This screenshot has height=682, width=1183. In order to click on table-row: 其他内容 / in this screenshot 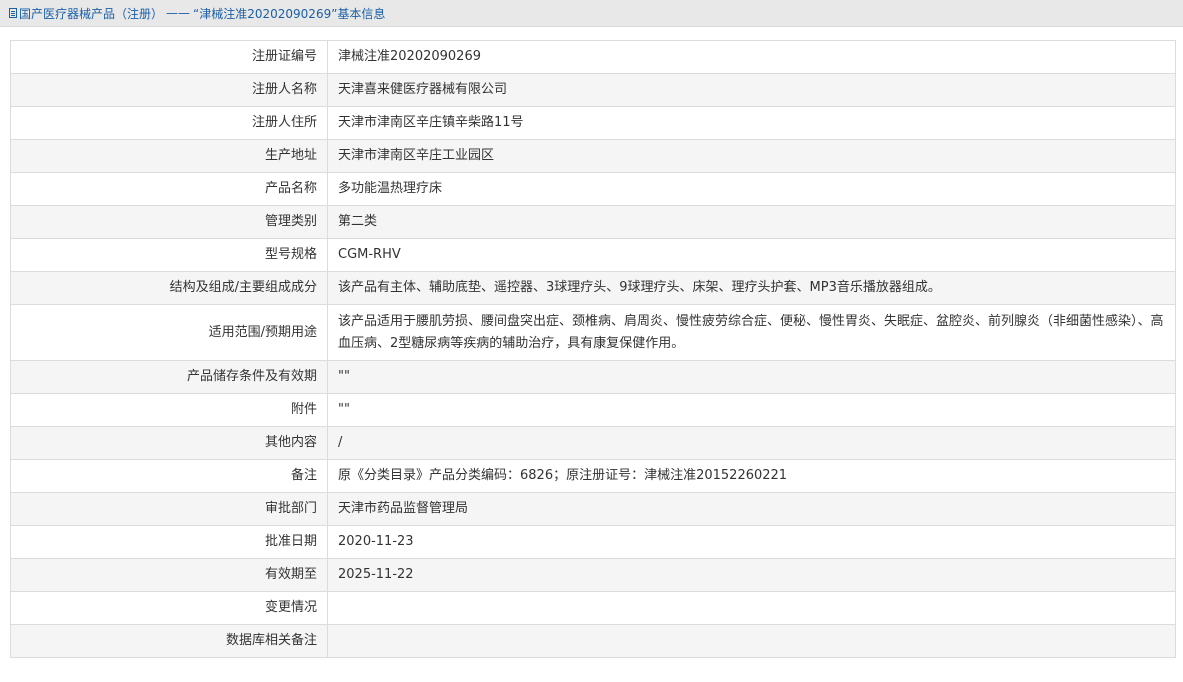, I will do `click(593, 443)`.